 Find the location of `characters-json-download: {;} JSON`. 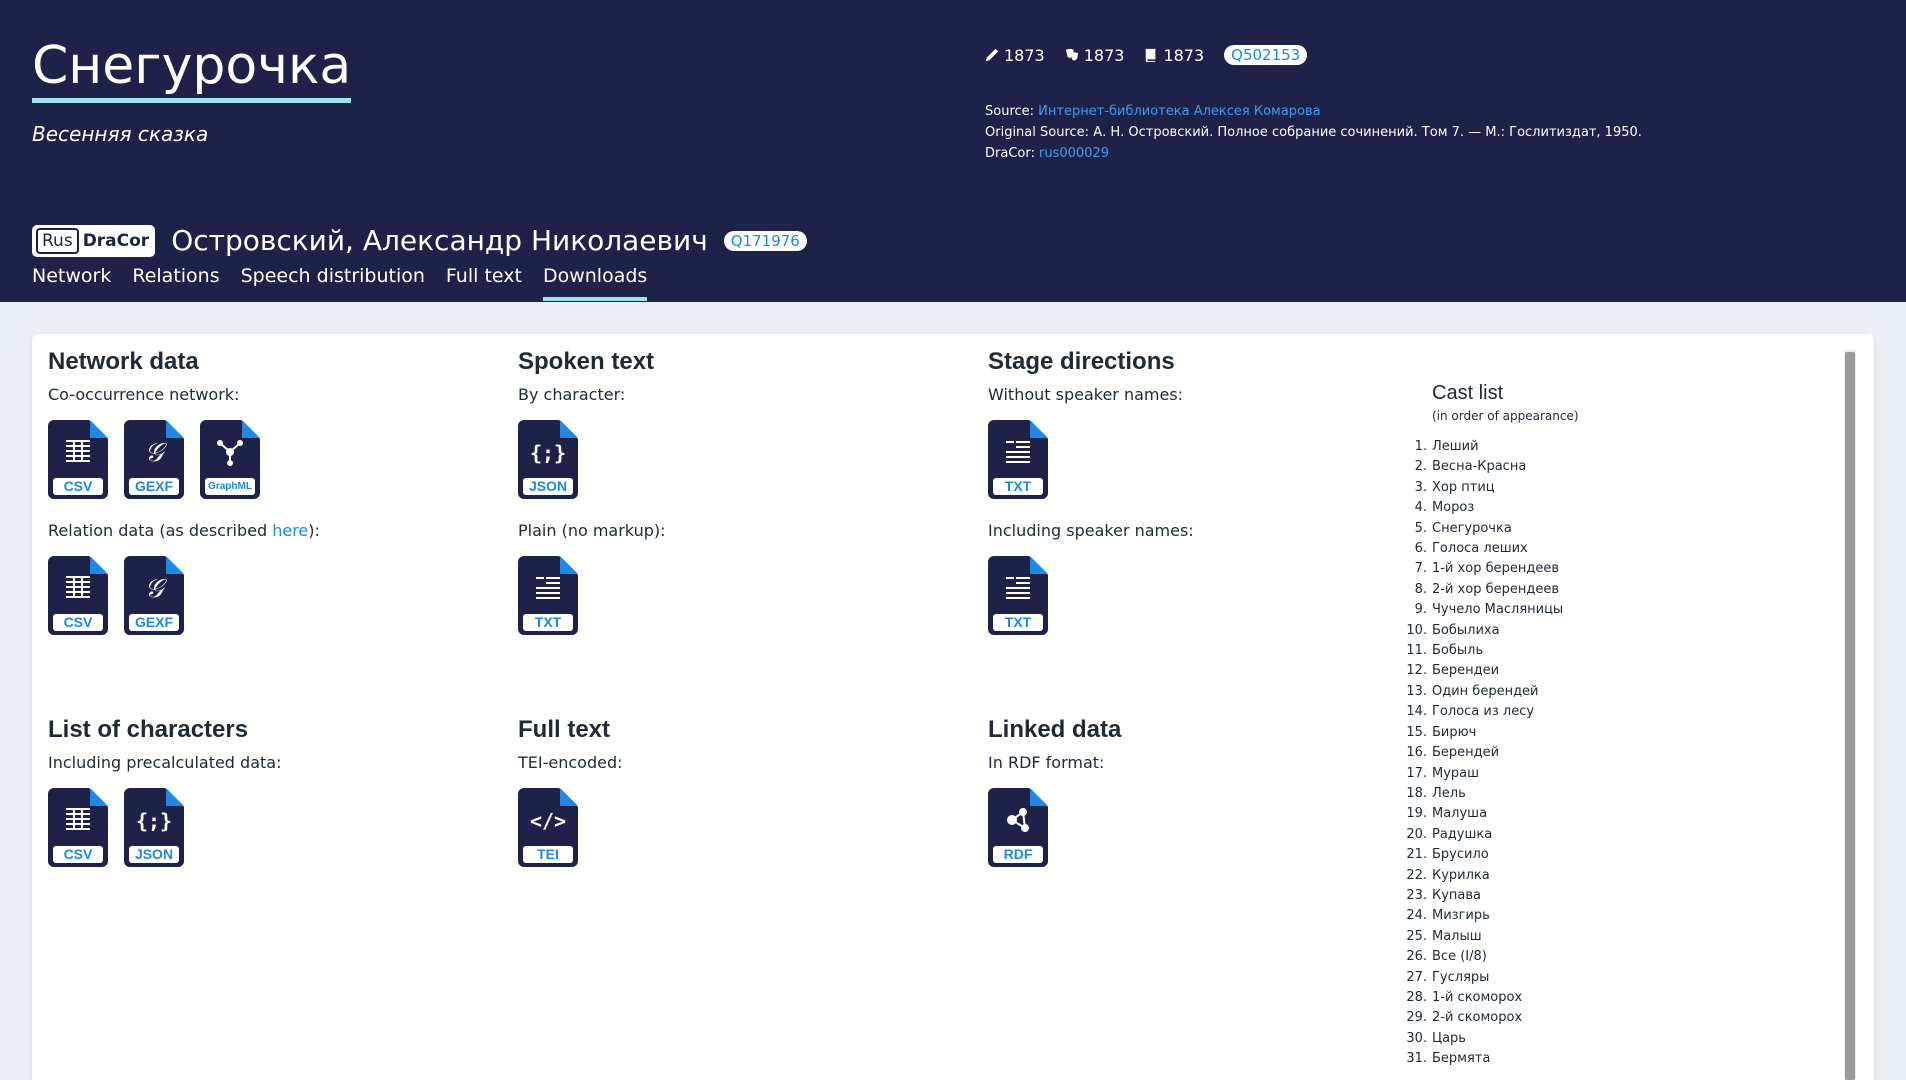

characters-json-download: {;} JSON is located at coordinates (154, 827).